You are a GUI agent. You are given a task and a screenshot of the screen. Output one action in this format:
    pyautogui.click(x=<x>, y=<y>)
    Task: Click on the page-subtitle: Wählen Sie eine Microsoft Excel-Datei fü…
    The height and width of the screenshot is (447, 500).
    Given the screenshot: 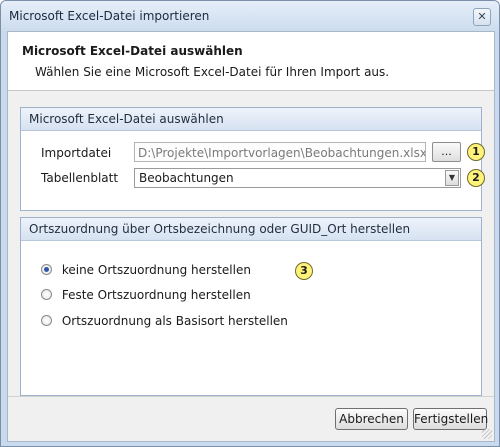 What is the action you would take?
    pyautogui.click(x=212, y=72)
    